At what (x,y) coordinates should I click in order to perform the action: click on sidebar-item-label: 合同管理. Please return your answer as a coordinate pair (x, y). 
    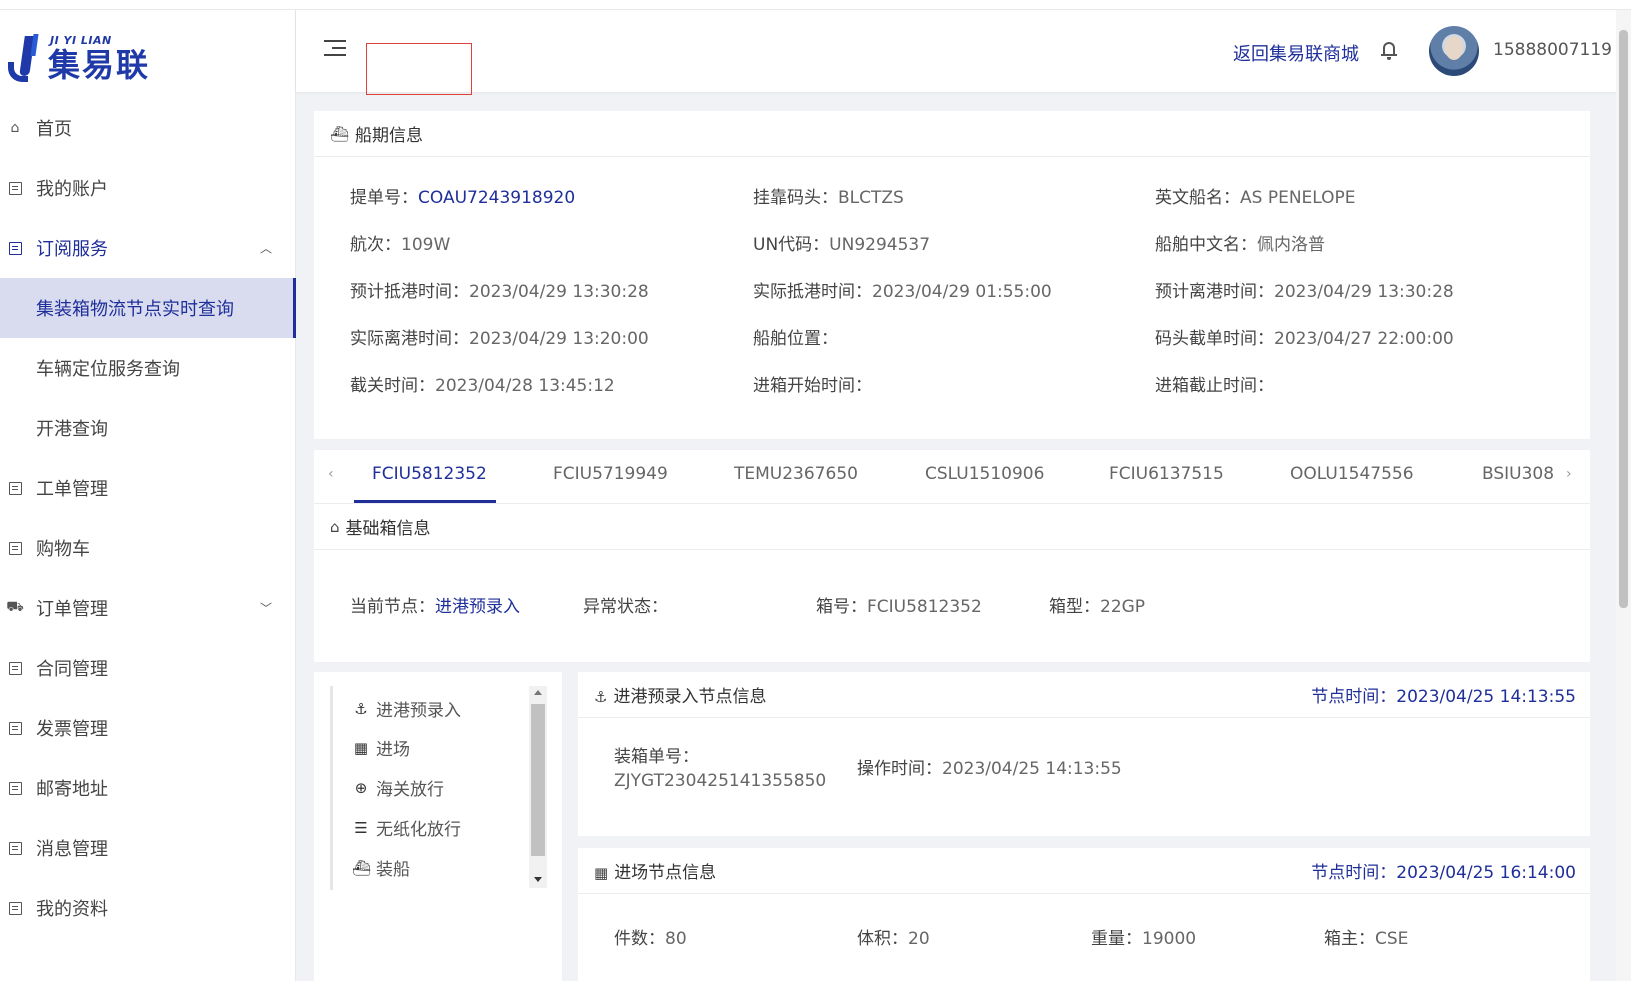
    Looking at the image, I should click on (72, 669).